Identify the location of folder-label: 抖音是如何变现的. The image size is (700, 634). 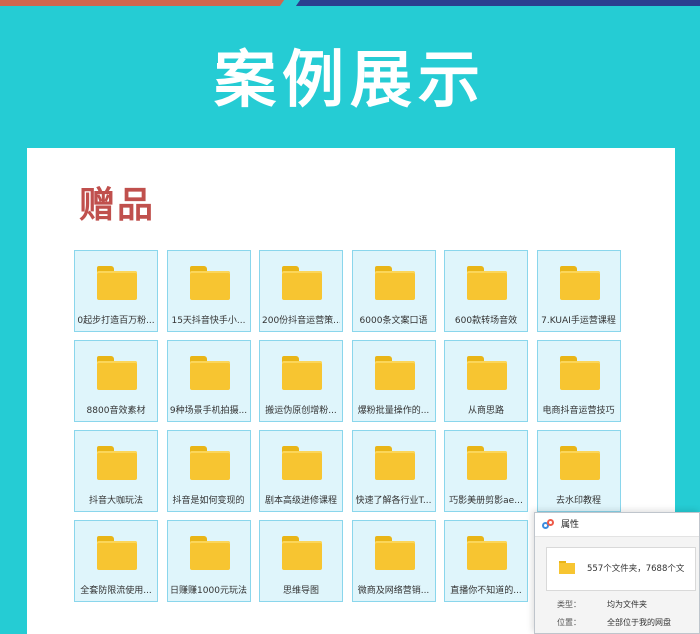
(208, 501).